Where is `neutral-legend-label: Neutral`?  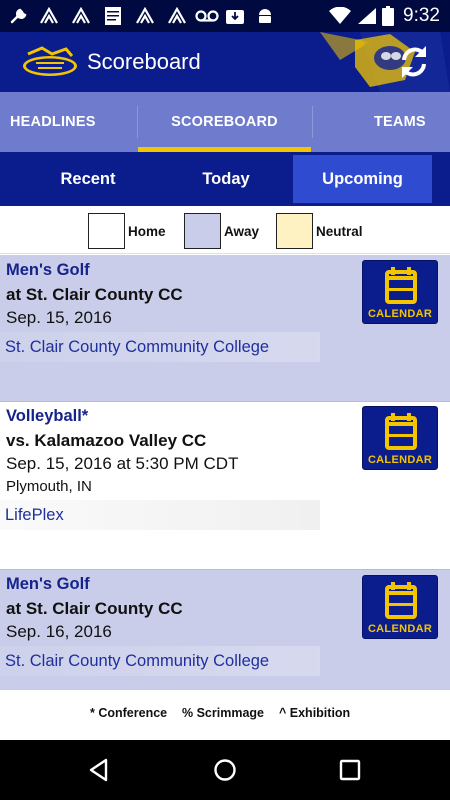 neutral-legend-label: Neutral is located at coordinates (339, 231).